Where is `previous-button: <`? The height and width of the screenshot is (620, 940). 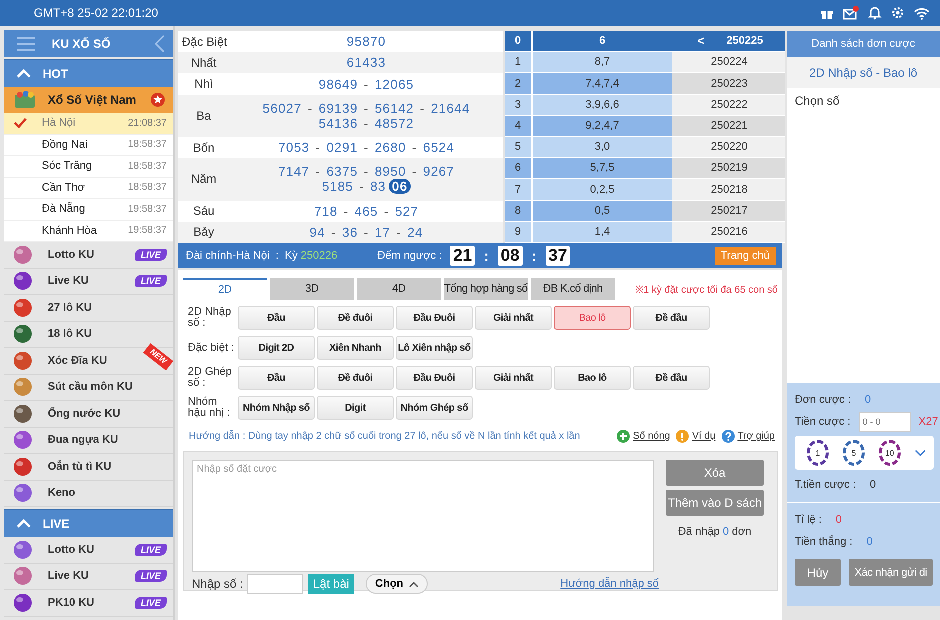
previous-button: < is located at coordinates (701, 41).